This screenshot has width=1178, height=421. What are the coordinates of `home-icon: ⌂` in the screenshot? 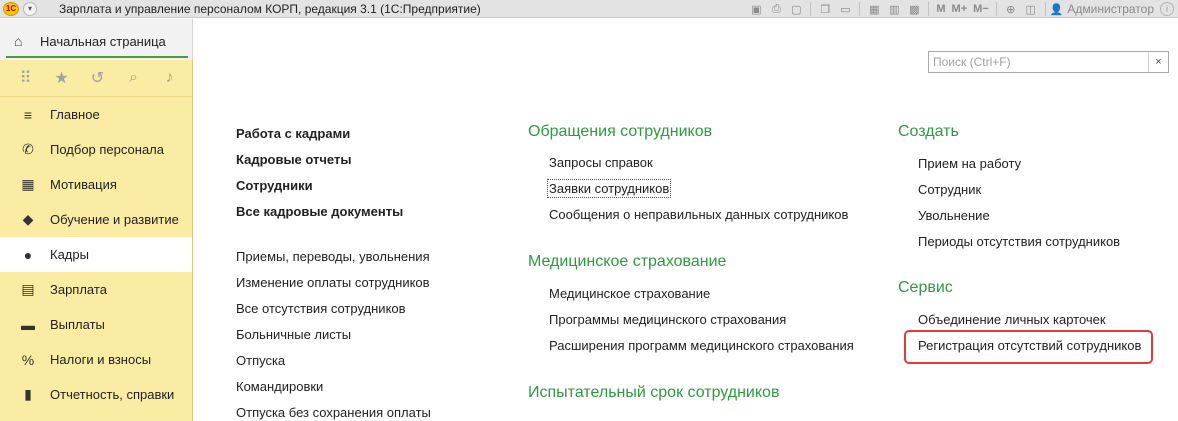 It's located at (18, 41).